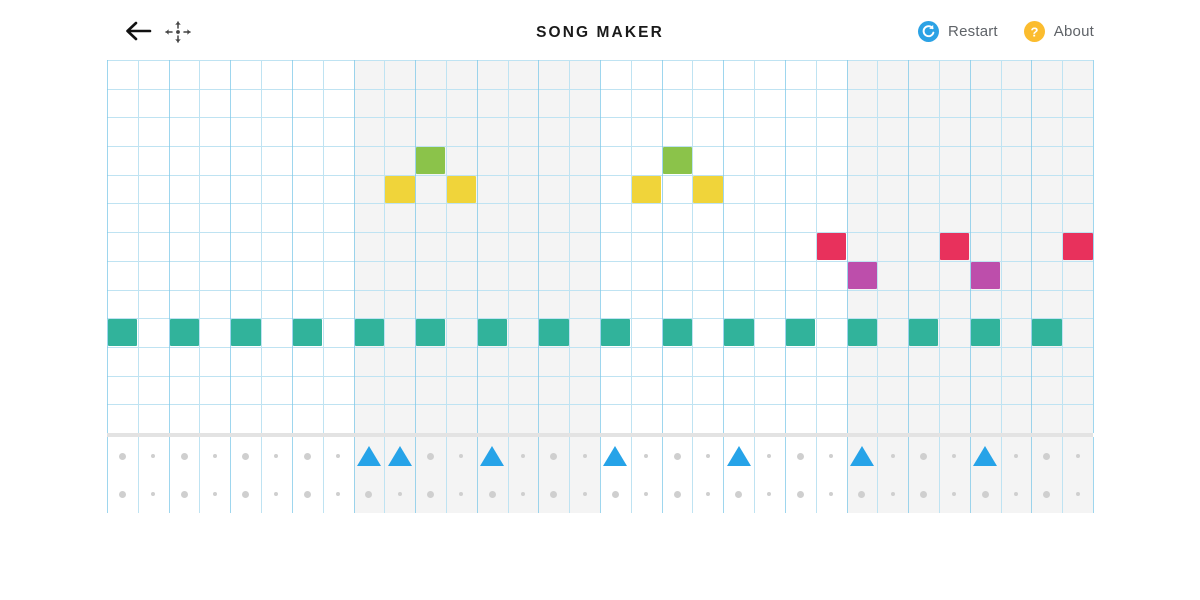 The image size is (1200, 600). What do you see at coordinates (600, 475) in the screenshot?
I see `percussion-grid` at bounding box center [600, 475].